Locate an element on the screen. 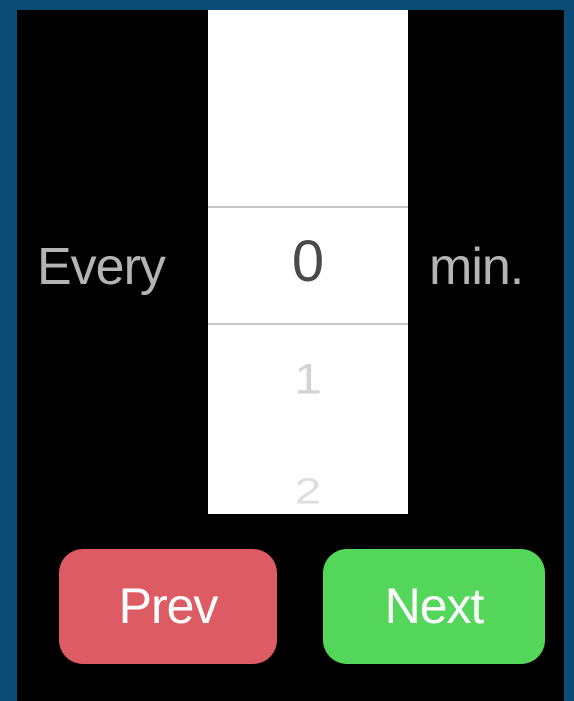  picker-option: 1 is located at coordinates (308, 379).